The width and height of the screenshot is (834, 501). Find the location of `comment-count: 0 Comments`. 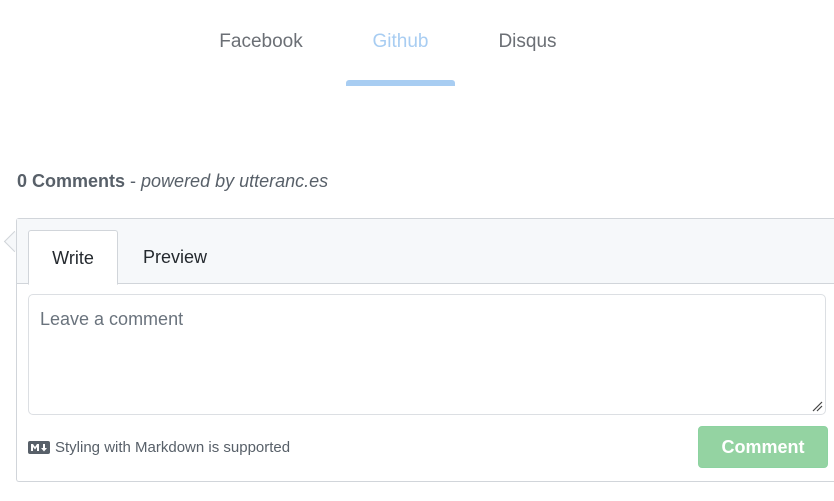

comment-count: 0 Comments is located at coordinates (71, 181).